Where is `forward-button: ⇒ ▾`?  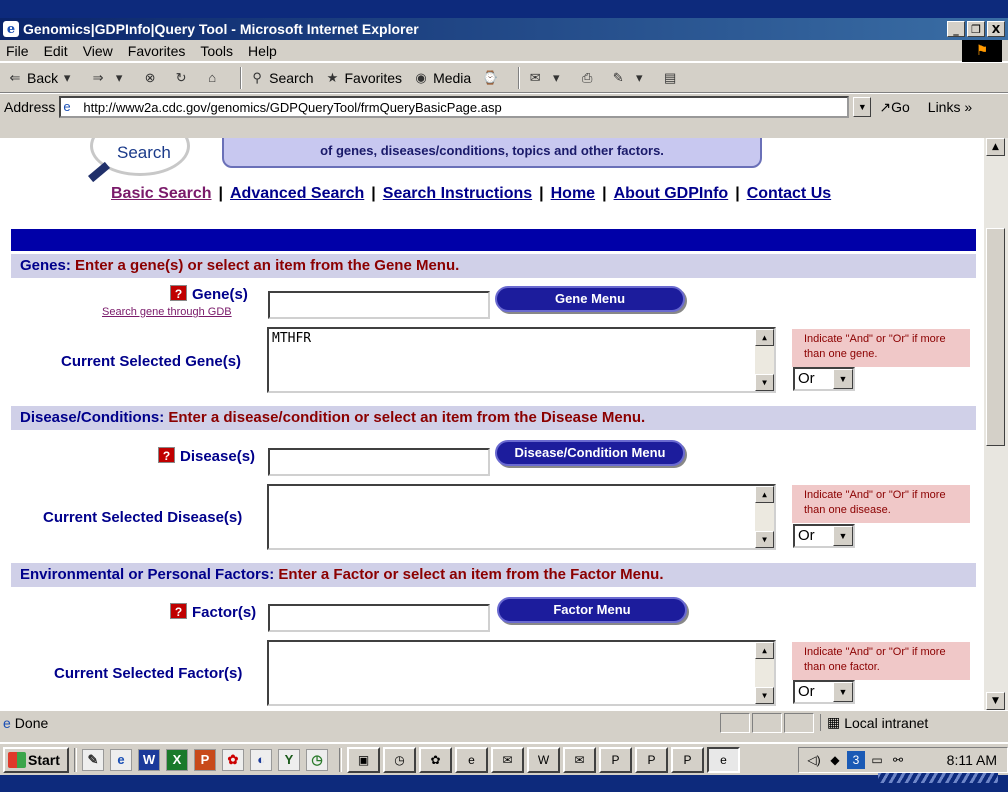 forward-button: ⇒ ▾ is located at coordinates (110, 78).